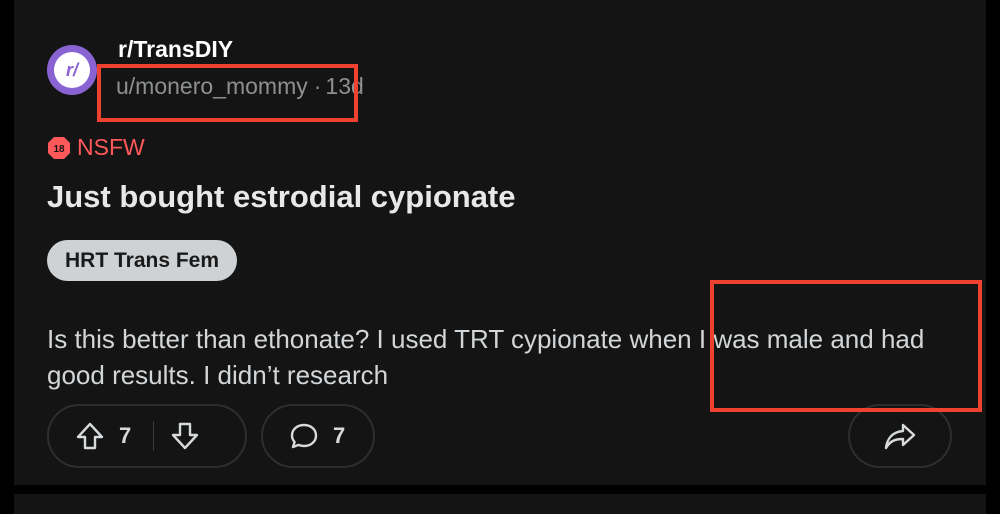  What do you see at coordinates (125, 435) in the screenshot?
I see `upvote-count: 7` at bounding box center [125, 435].